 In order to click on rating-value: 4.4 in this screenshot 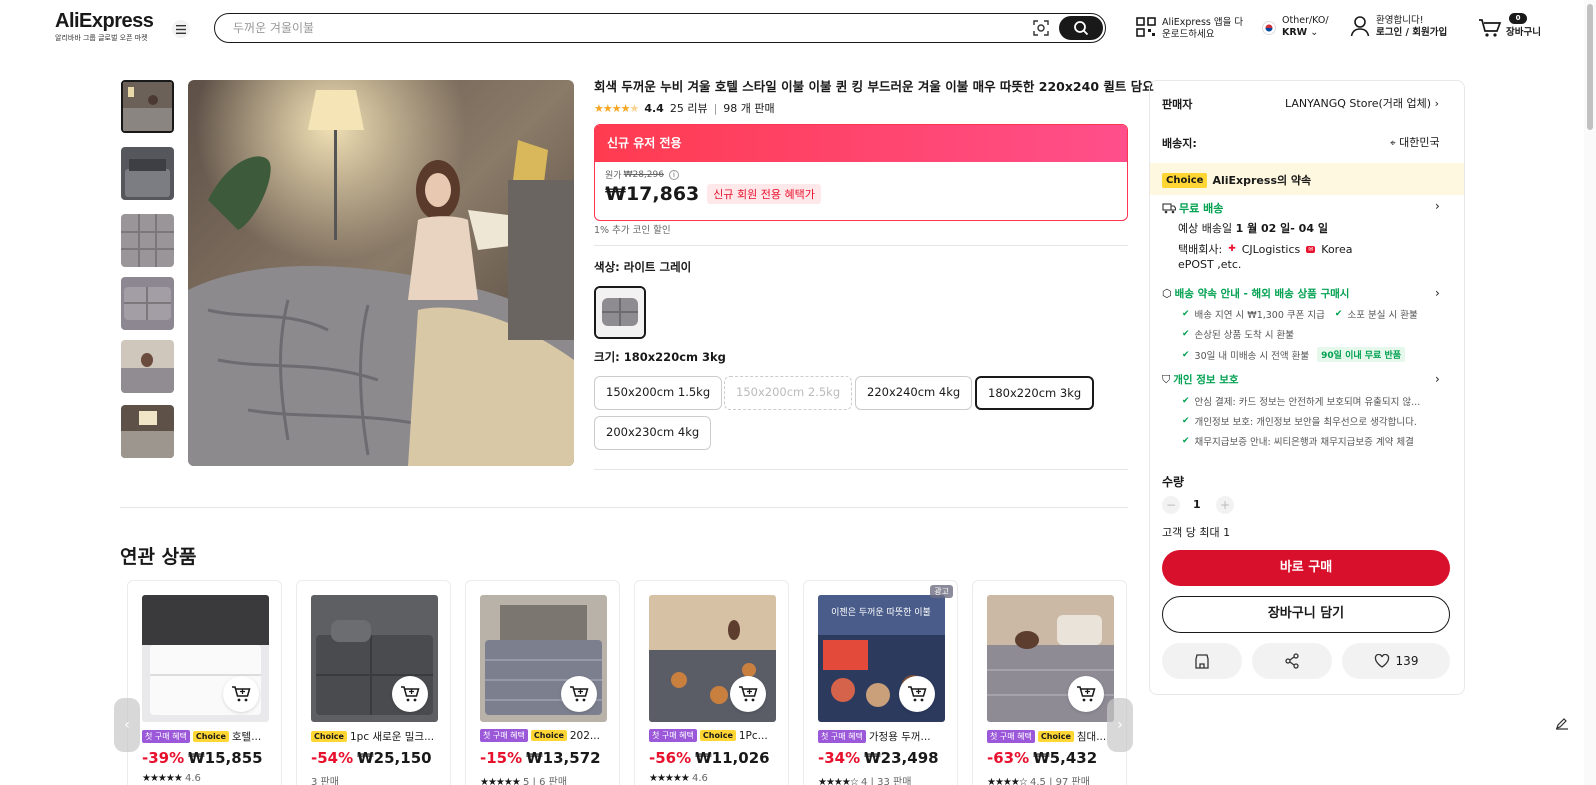, I will do `click(654, 108)`.